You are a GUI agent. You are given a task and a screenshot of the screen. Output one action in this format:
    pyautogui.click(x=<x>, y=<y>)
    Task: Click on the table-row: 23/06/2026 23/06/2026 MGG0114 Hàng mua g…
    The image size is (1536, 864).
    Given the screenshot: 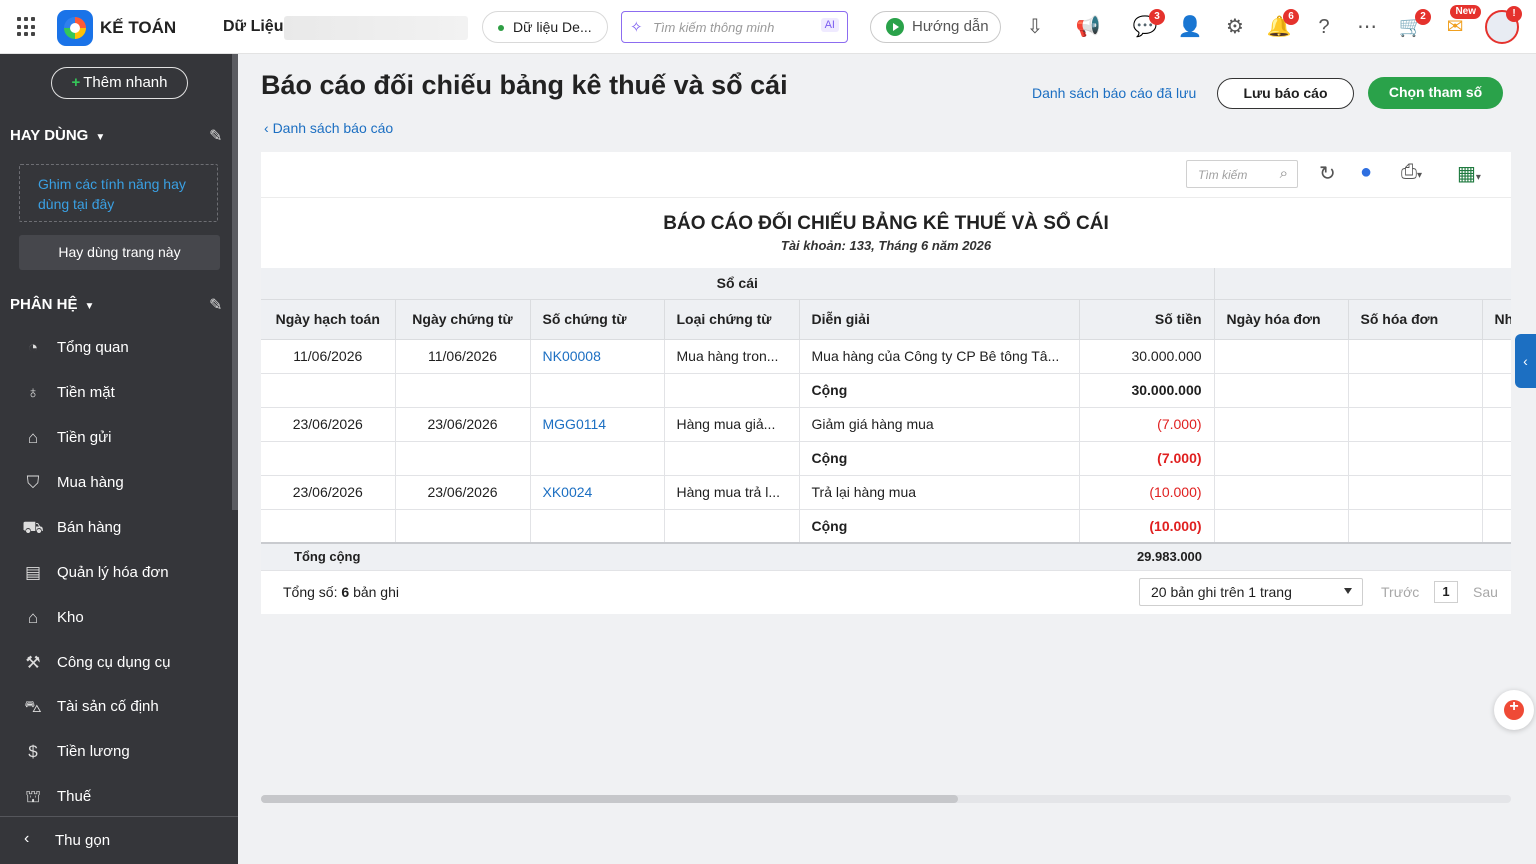 What is the action you would take?
    pyautogui.click(x=886, y=424)
    